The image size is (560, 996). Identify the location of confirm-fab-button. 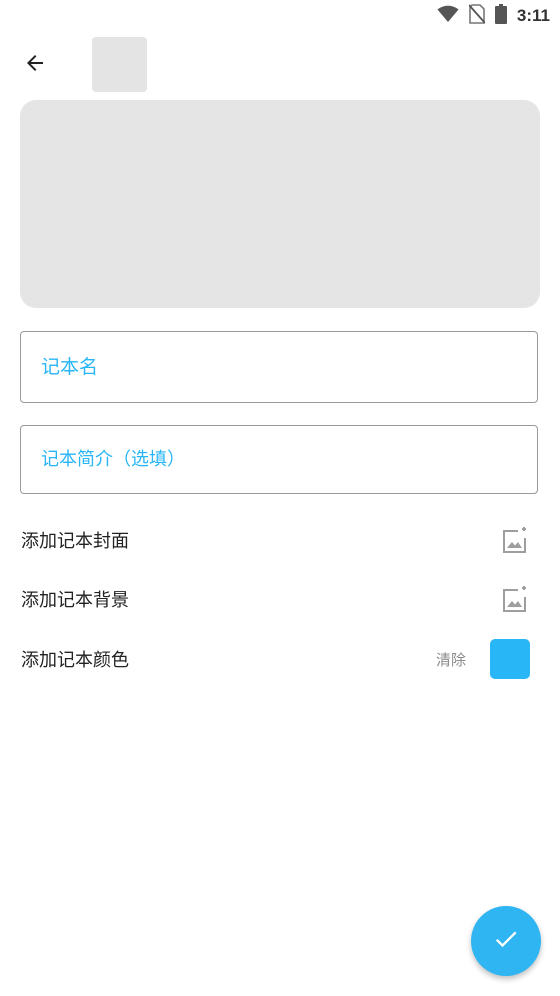
(506, 941).